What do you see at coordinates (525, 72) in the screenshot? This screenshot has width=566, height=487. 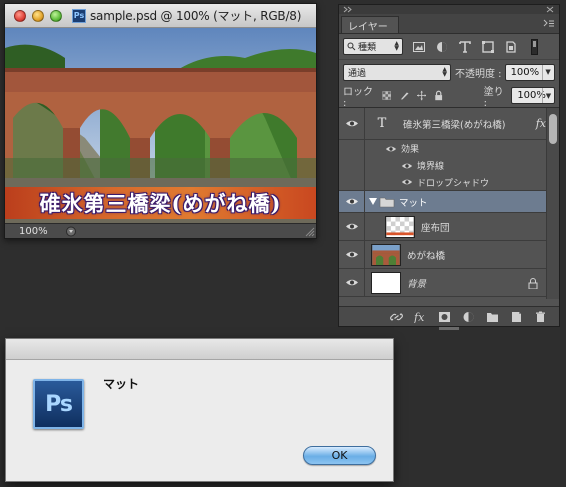 I see `opacity-value: 100%` at bounding box center [525, 72].